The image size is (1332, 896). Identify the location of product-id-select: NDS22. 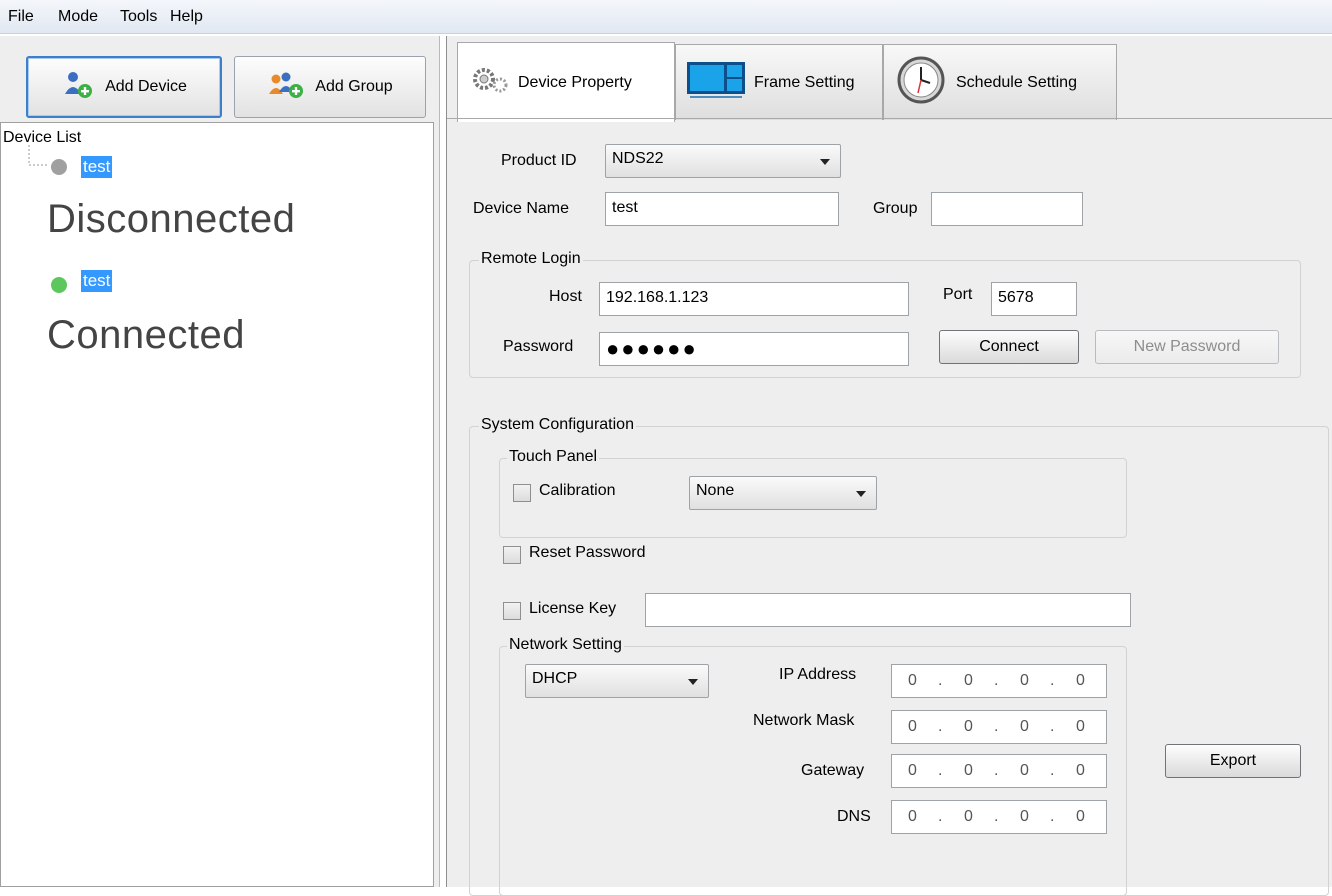
(723, 161).